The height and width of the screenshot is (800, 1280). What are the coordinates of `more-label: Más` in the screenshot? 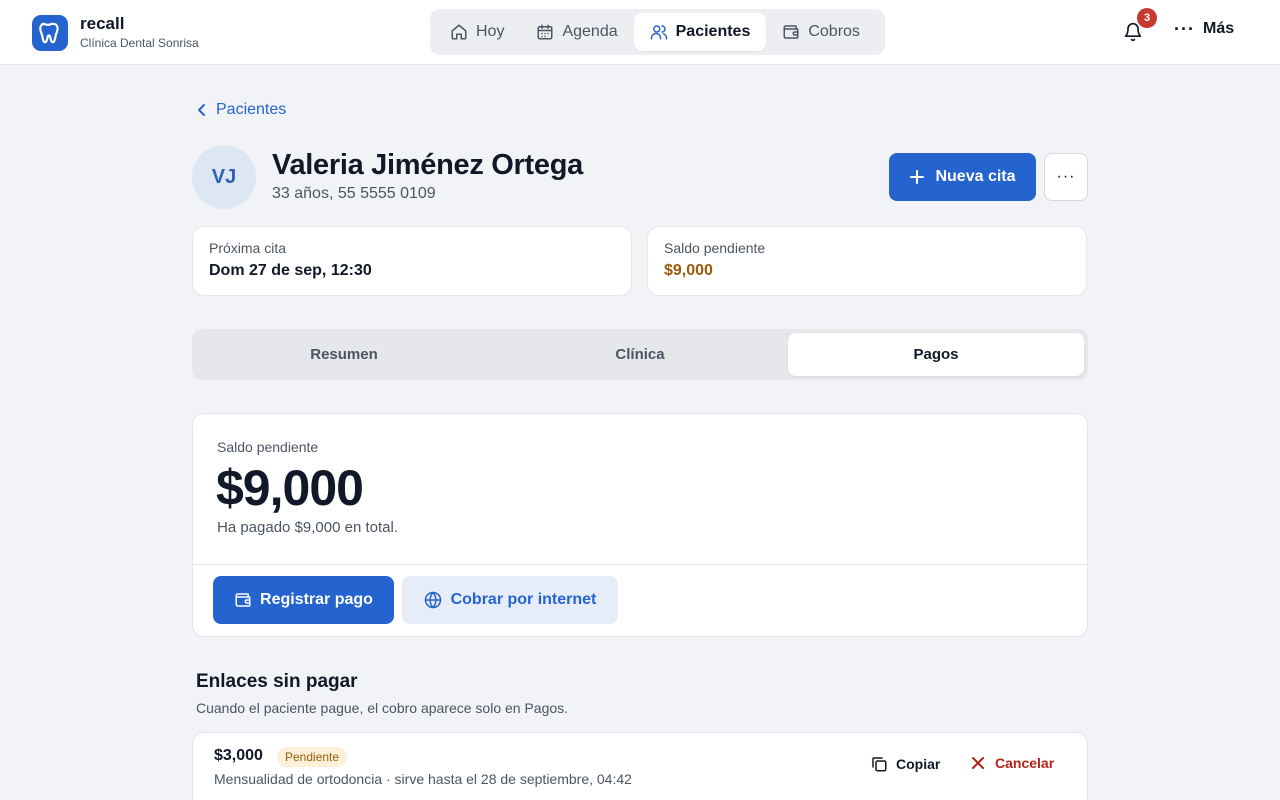 It's located at (1218, 28).